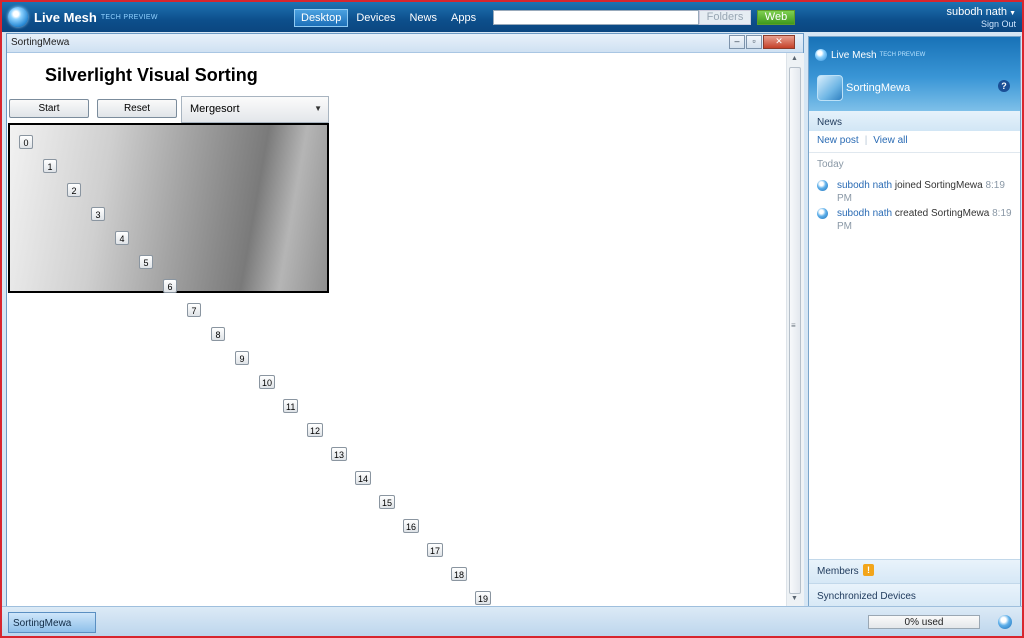 Image resolution: width=1024 pixels, height=638 pixels. I want to click on taskbar-item-sortingmewa: SortingMewa, so click(52, 622).